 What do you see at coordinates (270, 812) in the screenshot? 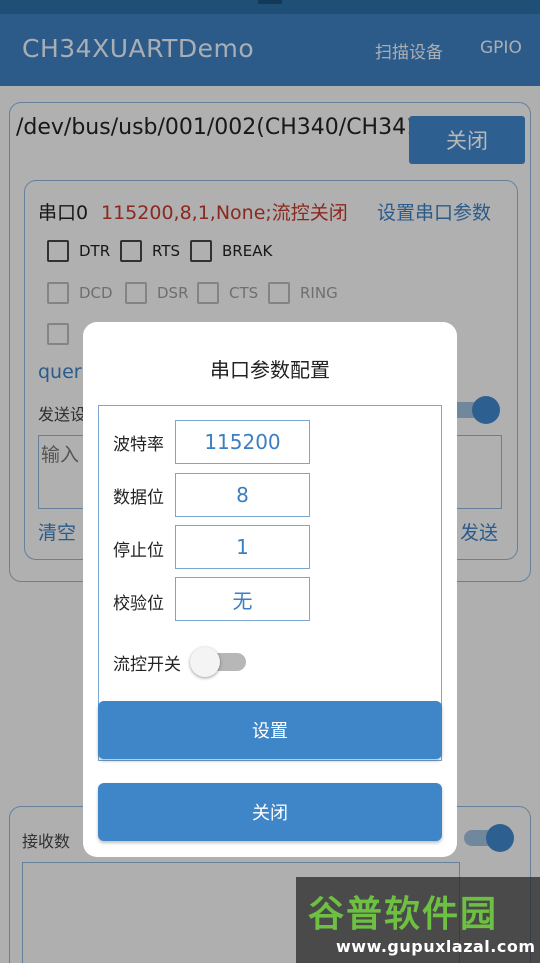
I see `dialog-close-button: 关闭` at bounding box center [270, 812].